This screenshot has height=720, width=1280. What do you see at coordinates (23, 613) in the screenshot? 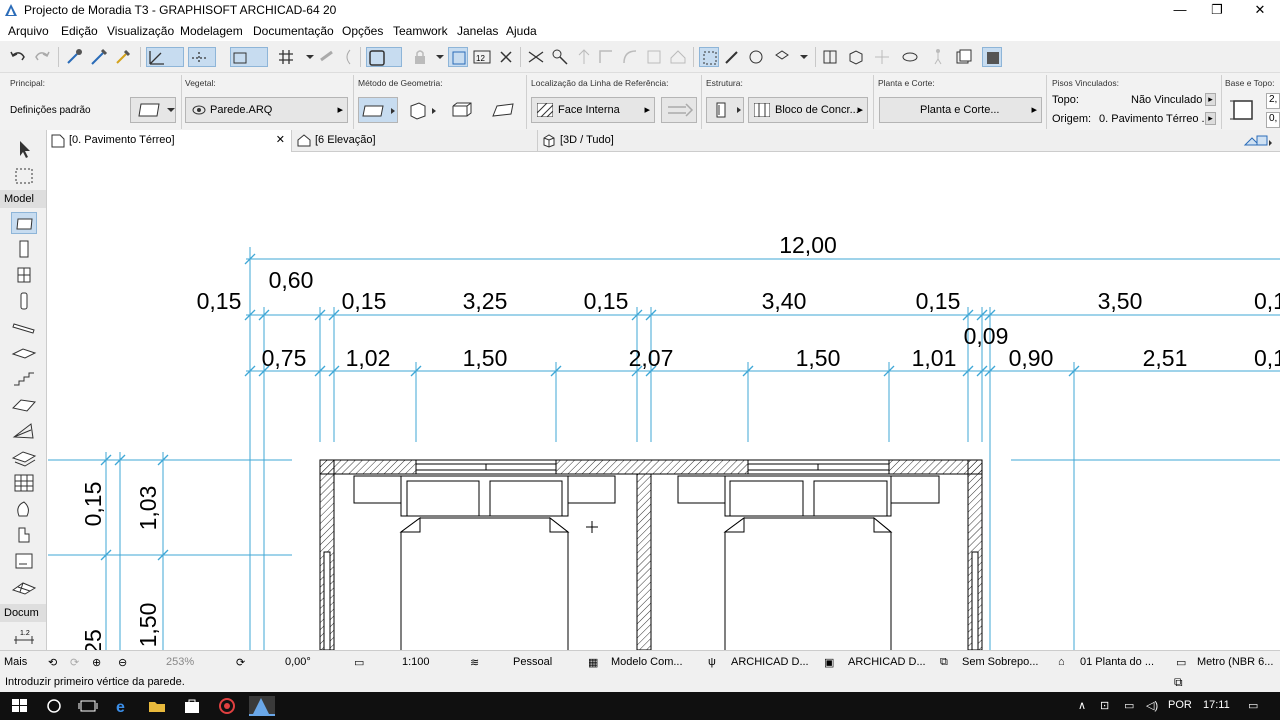
I see `toolbox-document-header: Docum` at bounding box center [23, 613].